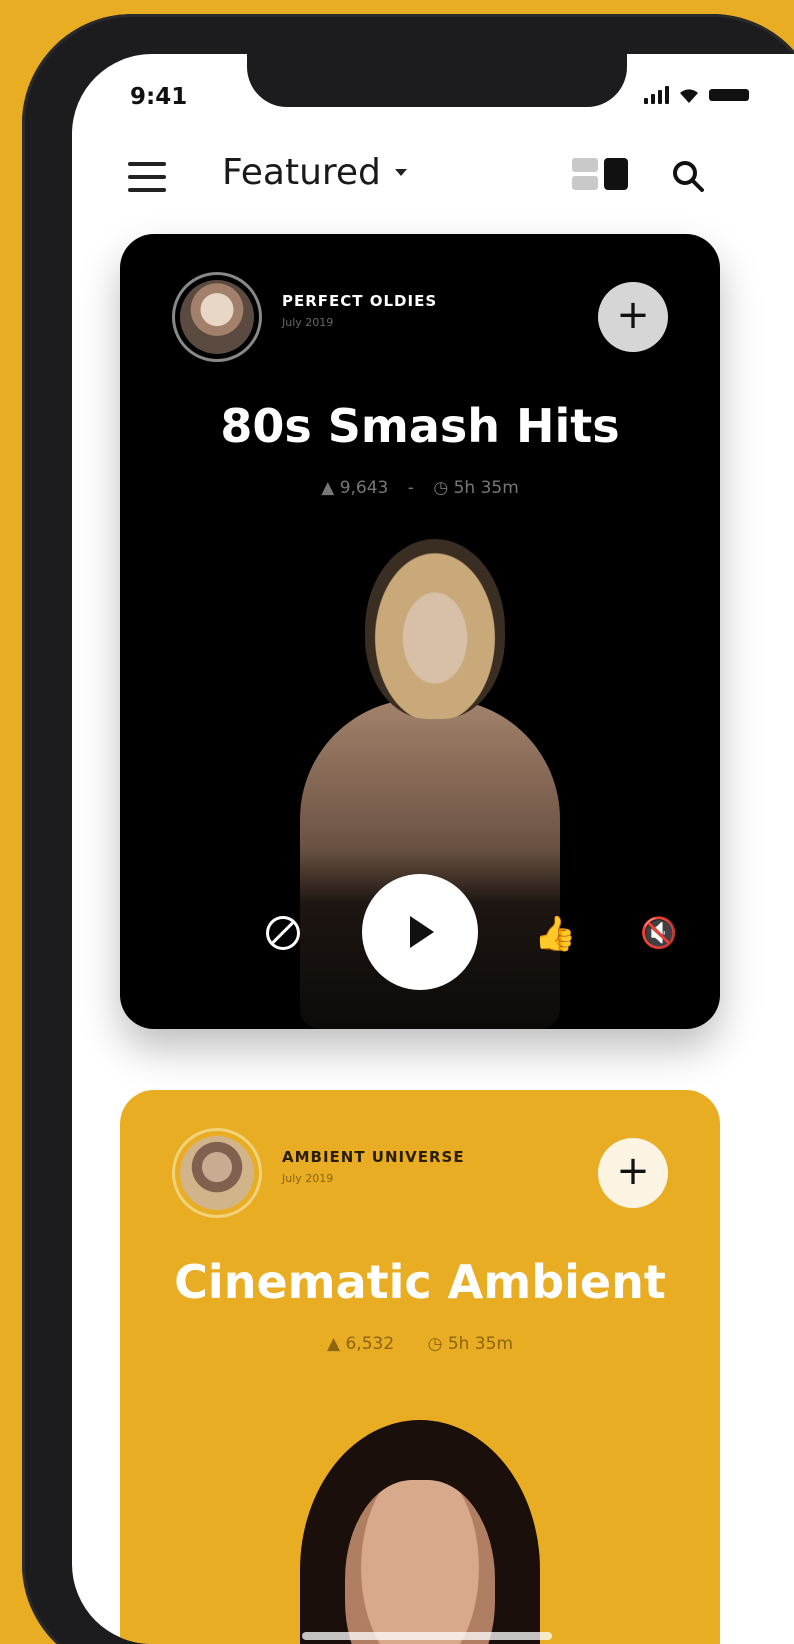 The width and height of the screenshot is (794, 1644). Describe the element at coordinates (420, 426) in the screenshot. I see `playlist-title: 80s Smash Hits` at that location.